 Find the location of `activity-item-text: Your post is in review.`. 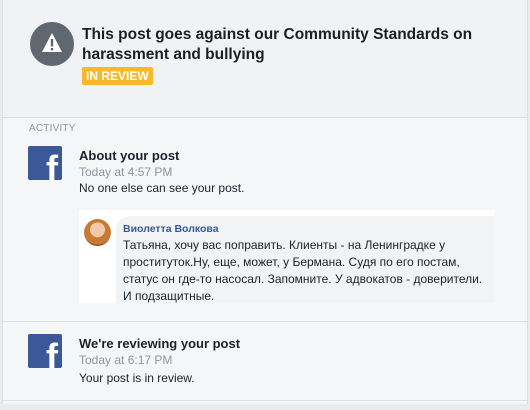

activity-item-text: Your post is in review. is located at coordinates (137, 378).